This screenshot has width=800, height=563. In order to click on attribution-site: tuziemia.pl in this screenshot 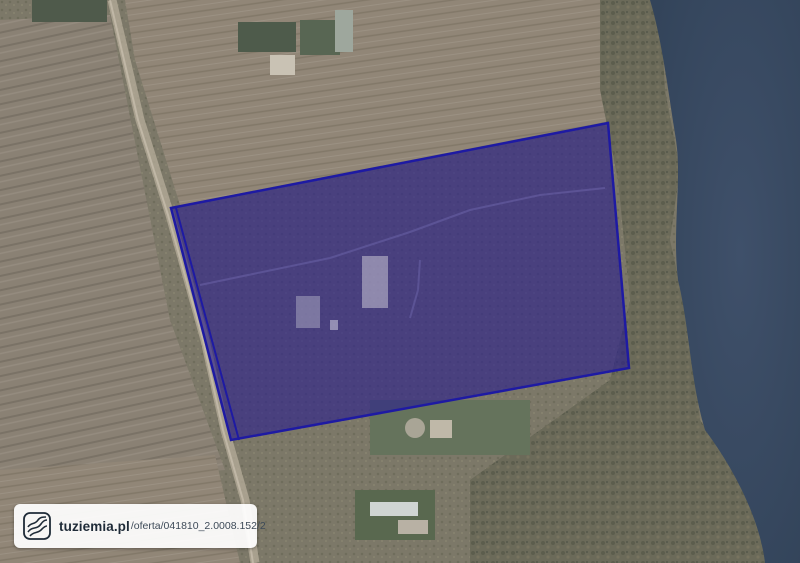, I will do `click(94, 526)`.